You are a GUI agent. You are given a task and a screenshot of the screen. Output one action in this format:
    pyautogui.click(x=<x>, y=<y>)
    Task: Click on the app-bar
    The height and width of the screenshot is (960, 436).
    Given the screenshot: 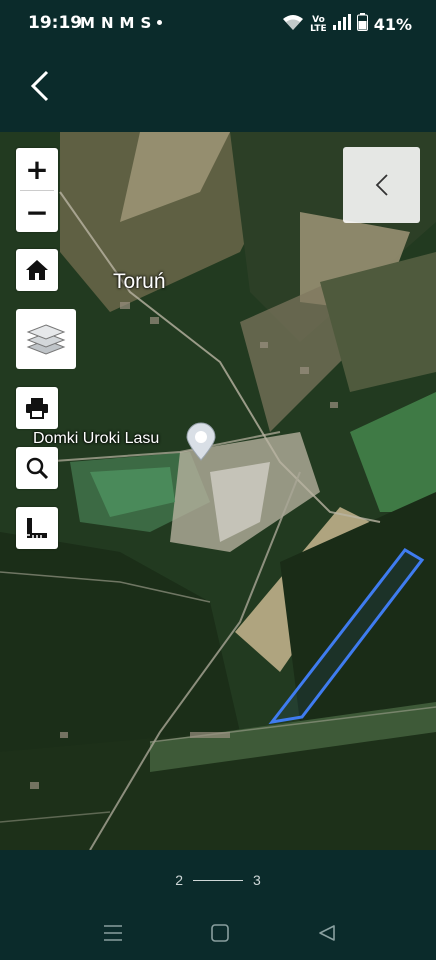 What is the action you would take?
    pyautogui.click(x=218, y=89)
    